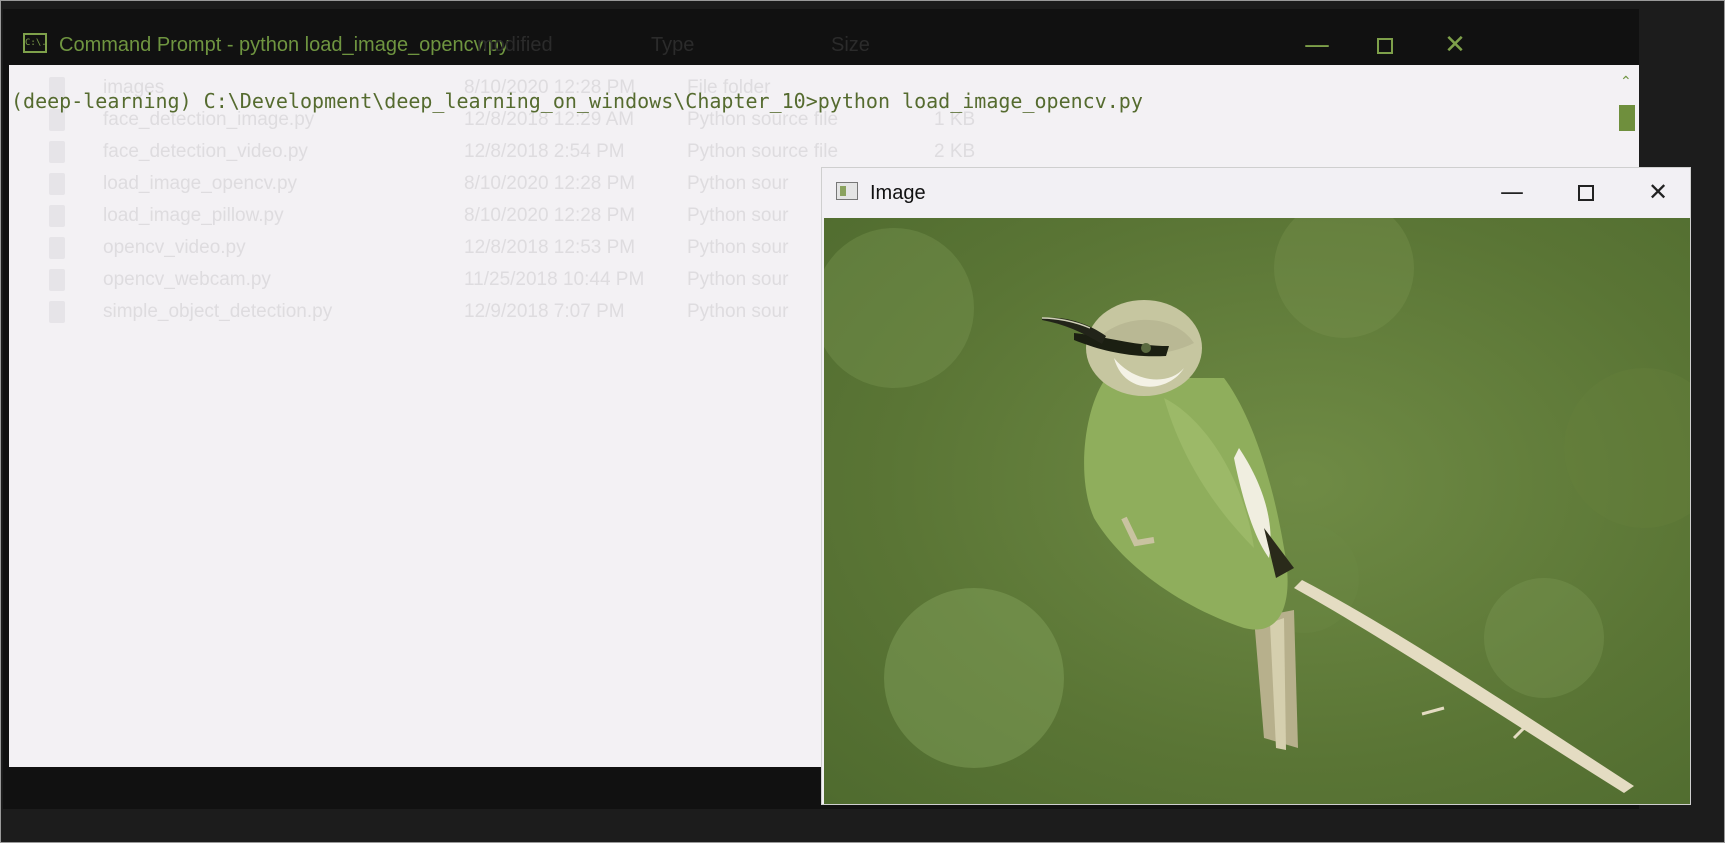  Describe the element at coordinates (218, 311) in the screenshot. I see `ghost-file-name: simple_object_detection.py` at that location.